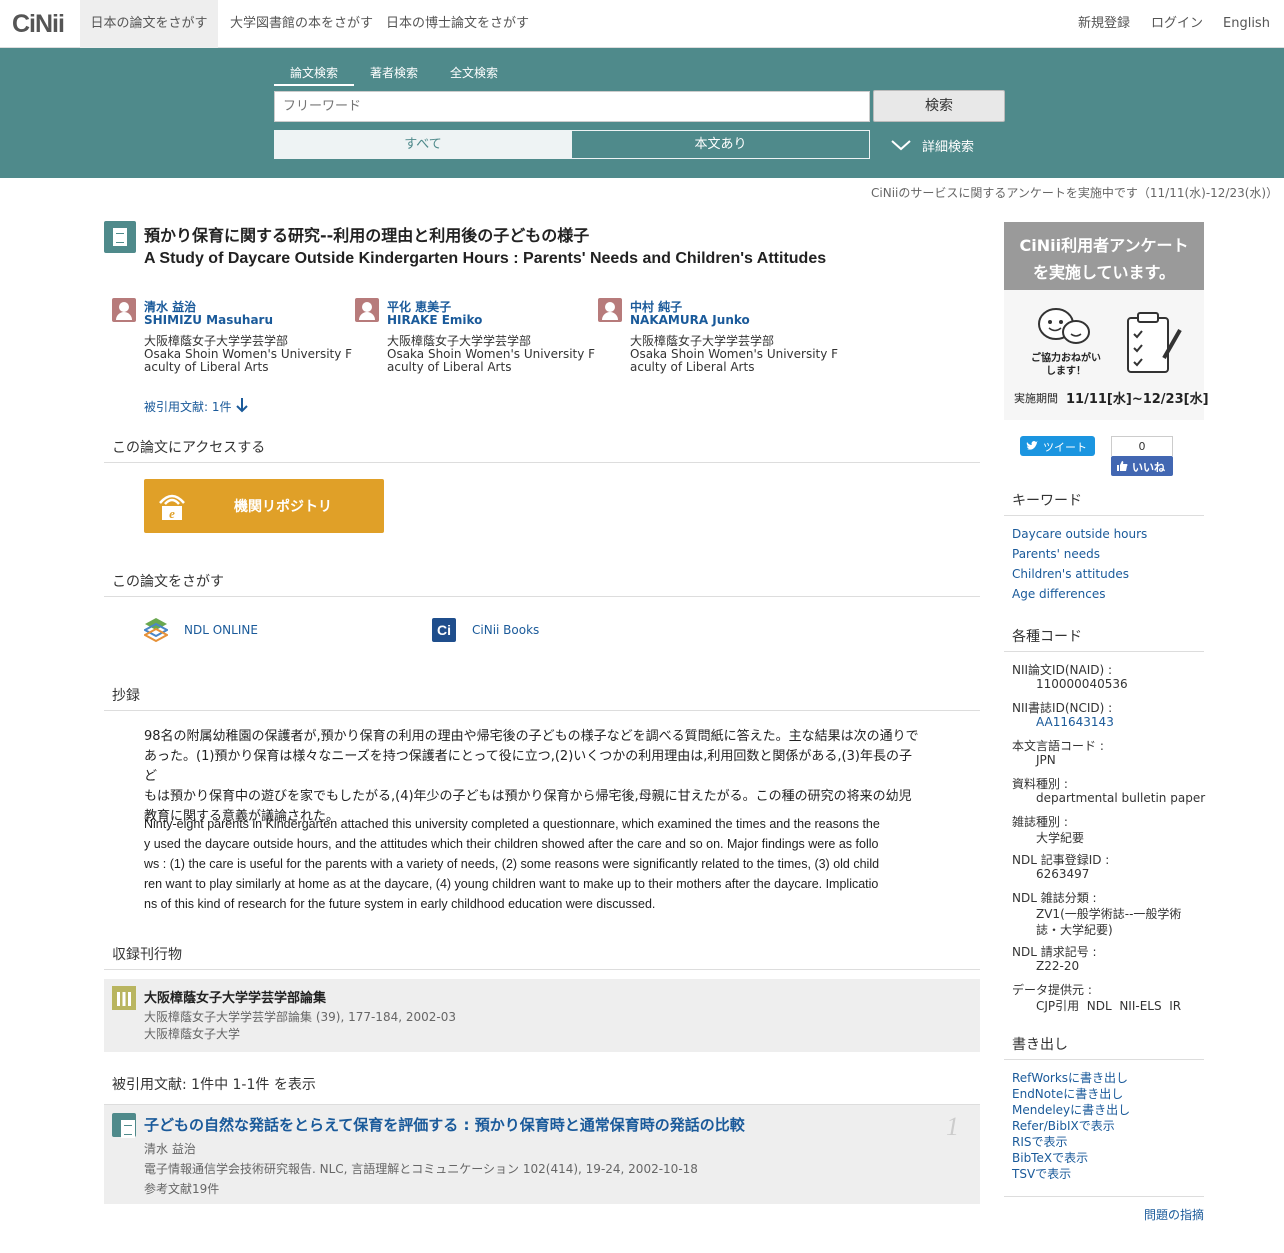 This screenshot has width=1284, height=1253. Describe the element at coordinates (1104, 245) in the screenshot. I see `banner-title-line1: CiNii利用者アンケート` at that location.